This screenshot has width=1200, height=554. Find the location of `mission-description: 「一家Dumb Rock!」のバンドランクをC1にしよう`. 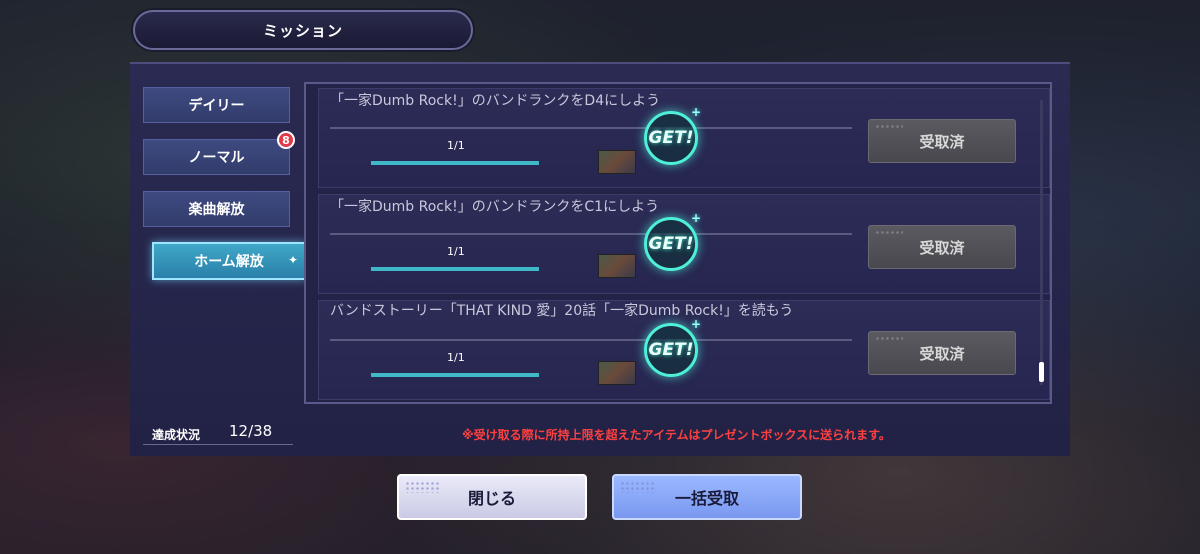

mission-description: 「一家Dumb Rock!」のバンドランクをC1にしよう is located at coordinates (495, 207).